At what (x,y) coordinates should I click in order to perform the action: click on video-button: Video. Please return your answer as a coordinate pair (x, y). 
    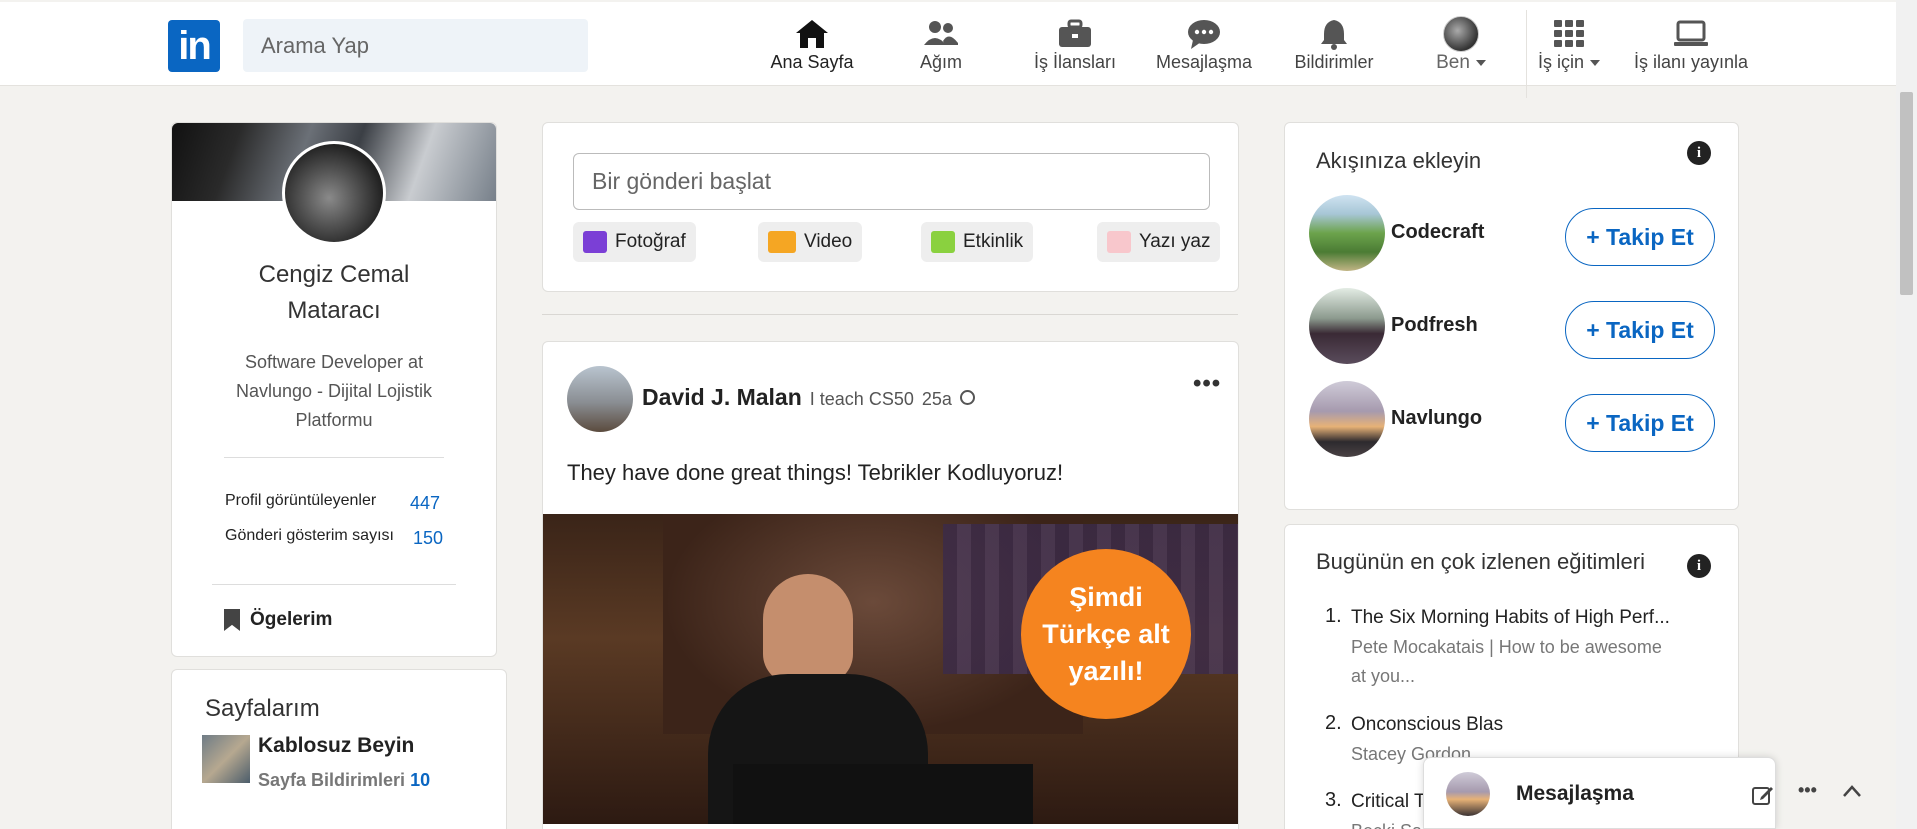
    Looking at the image, I should click on (810, 242).